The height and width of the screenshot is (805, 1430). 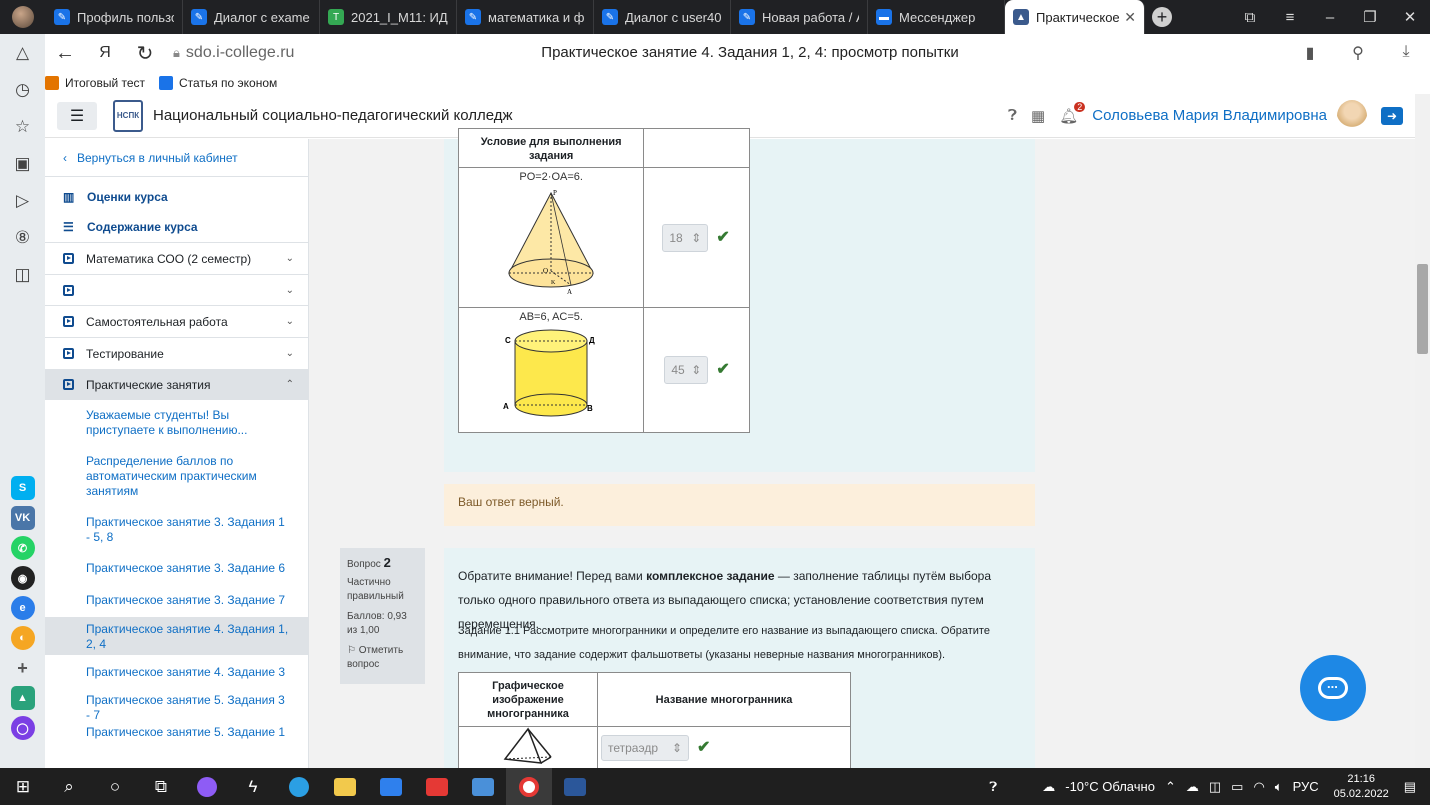 I want to click on restore-icon: ❐, so click(x=1370, y=17).